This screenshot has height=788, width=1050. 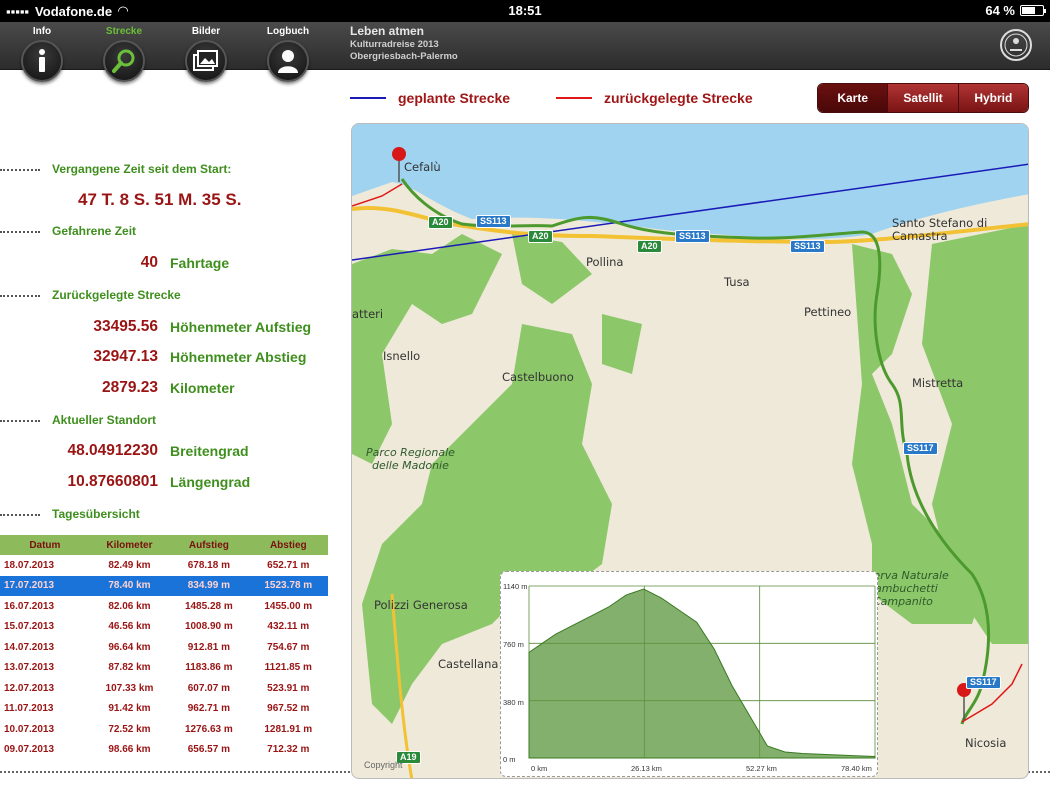 I want to click on table-cell: 78.40 km, so click(x=129, y=585).